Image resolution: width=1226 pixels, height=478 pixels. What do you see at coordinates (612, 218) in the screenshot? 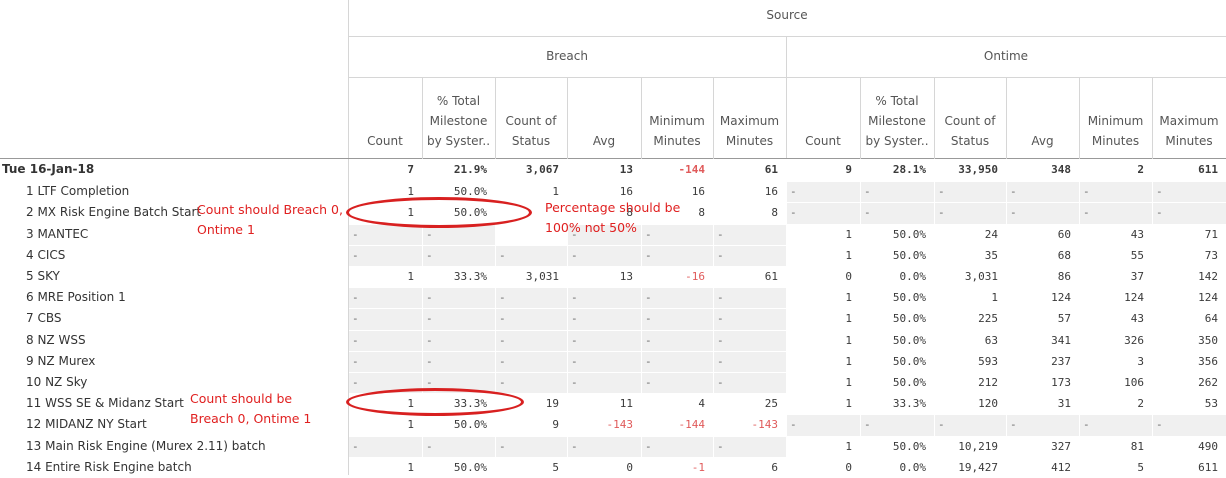
I see `annotation-note-2: Percentage should be 100% not 50%` at bounding box center [612, 218].